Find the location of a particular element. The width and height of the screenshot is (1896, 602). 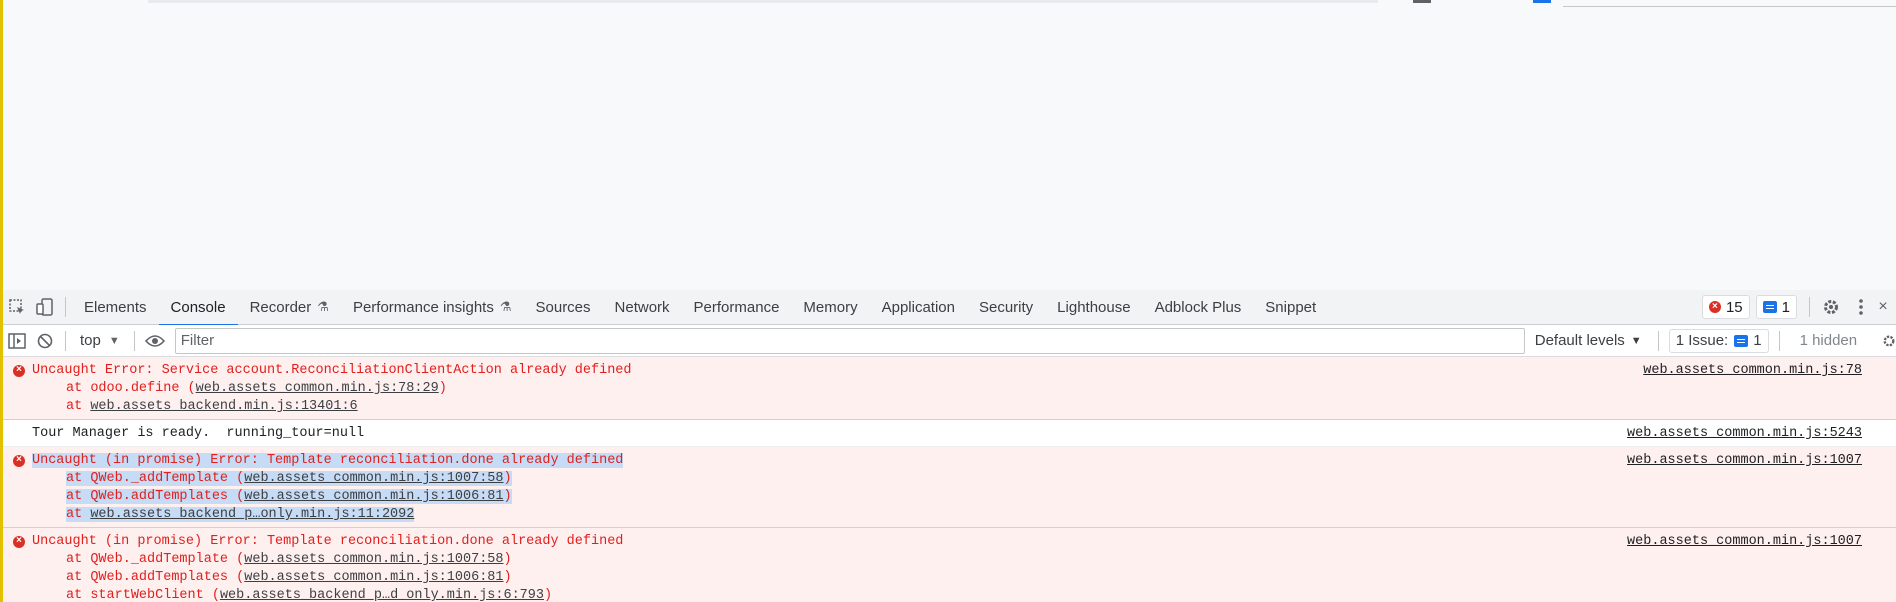

more-options-icon is located at coordinates (1861, 307).